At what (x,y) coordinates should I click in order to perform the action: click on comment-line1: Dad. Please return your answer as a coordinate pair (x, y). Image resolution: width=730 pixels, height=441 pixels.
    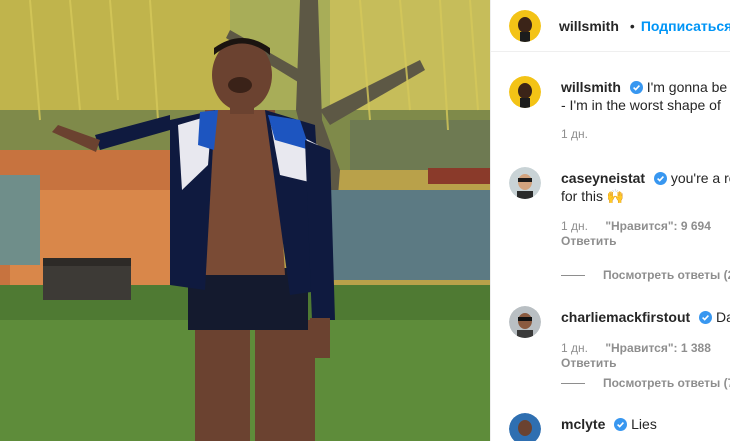
    Looking at the image, I should click on (722, 317).